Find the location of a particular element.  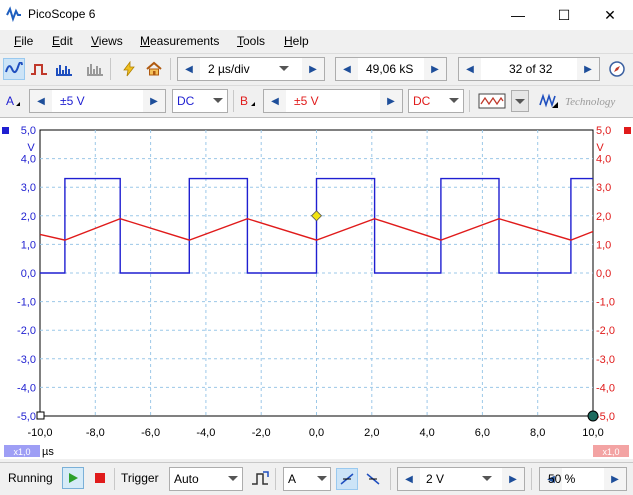

buffer-previous-button: ◀ is located at coordinates (470, 69).